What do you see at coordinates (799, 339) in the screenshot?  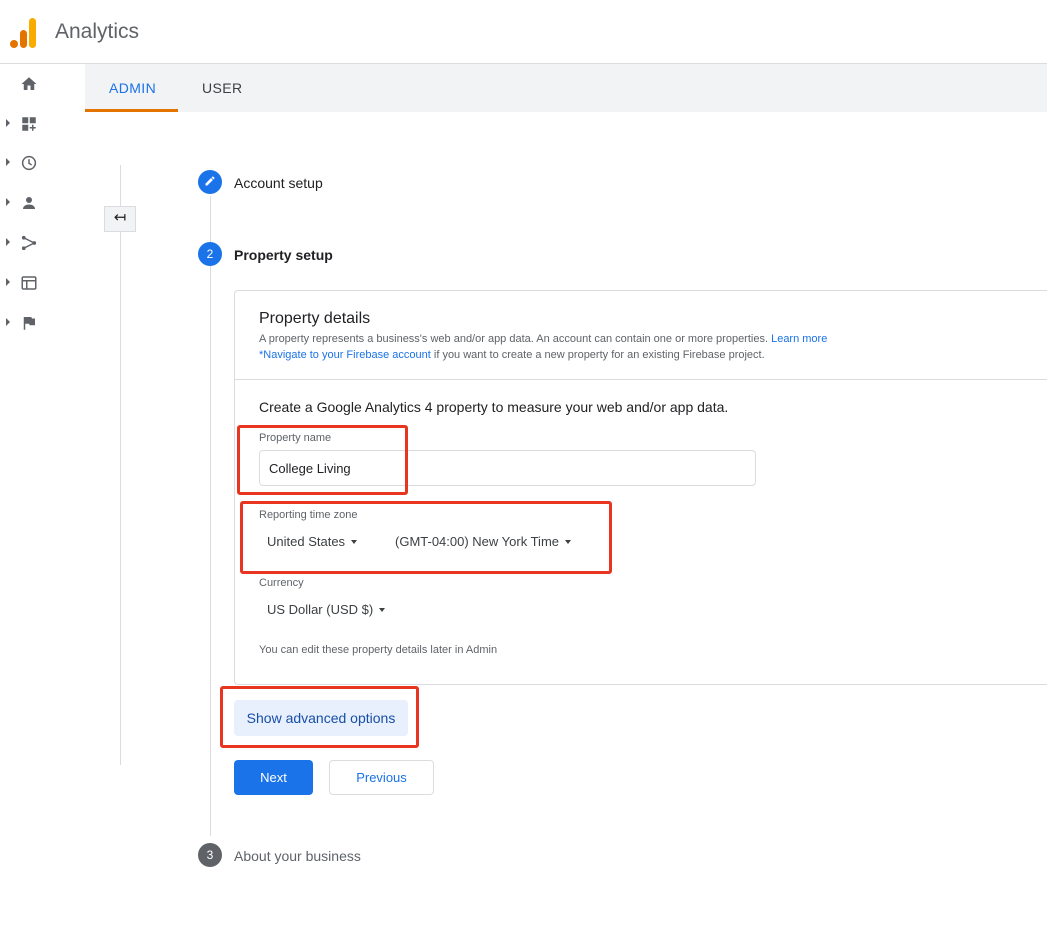 I see `learn-more-link: Learn more` at bounding box center [799, 339].